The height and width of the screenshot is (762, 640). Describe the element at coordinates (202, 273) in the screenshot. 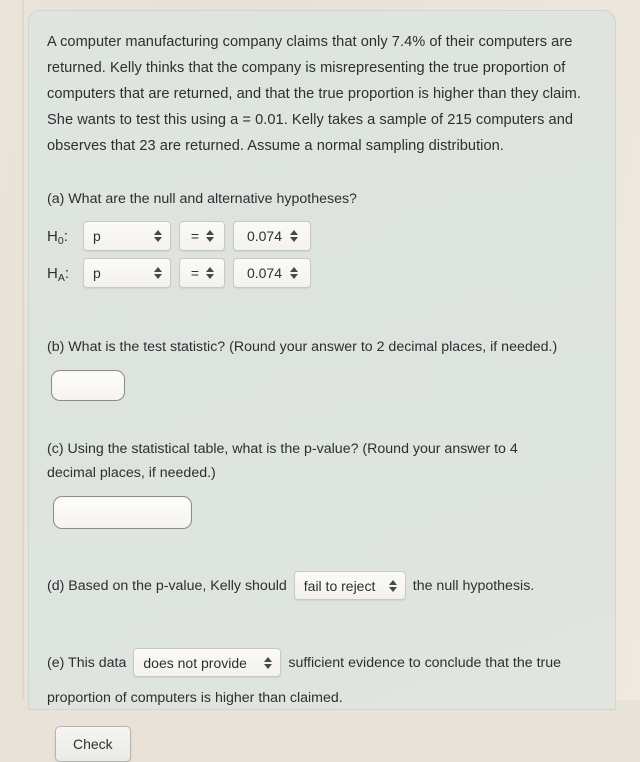

I see `alternative-operator-select: =` at that location.